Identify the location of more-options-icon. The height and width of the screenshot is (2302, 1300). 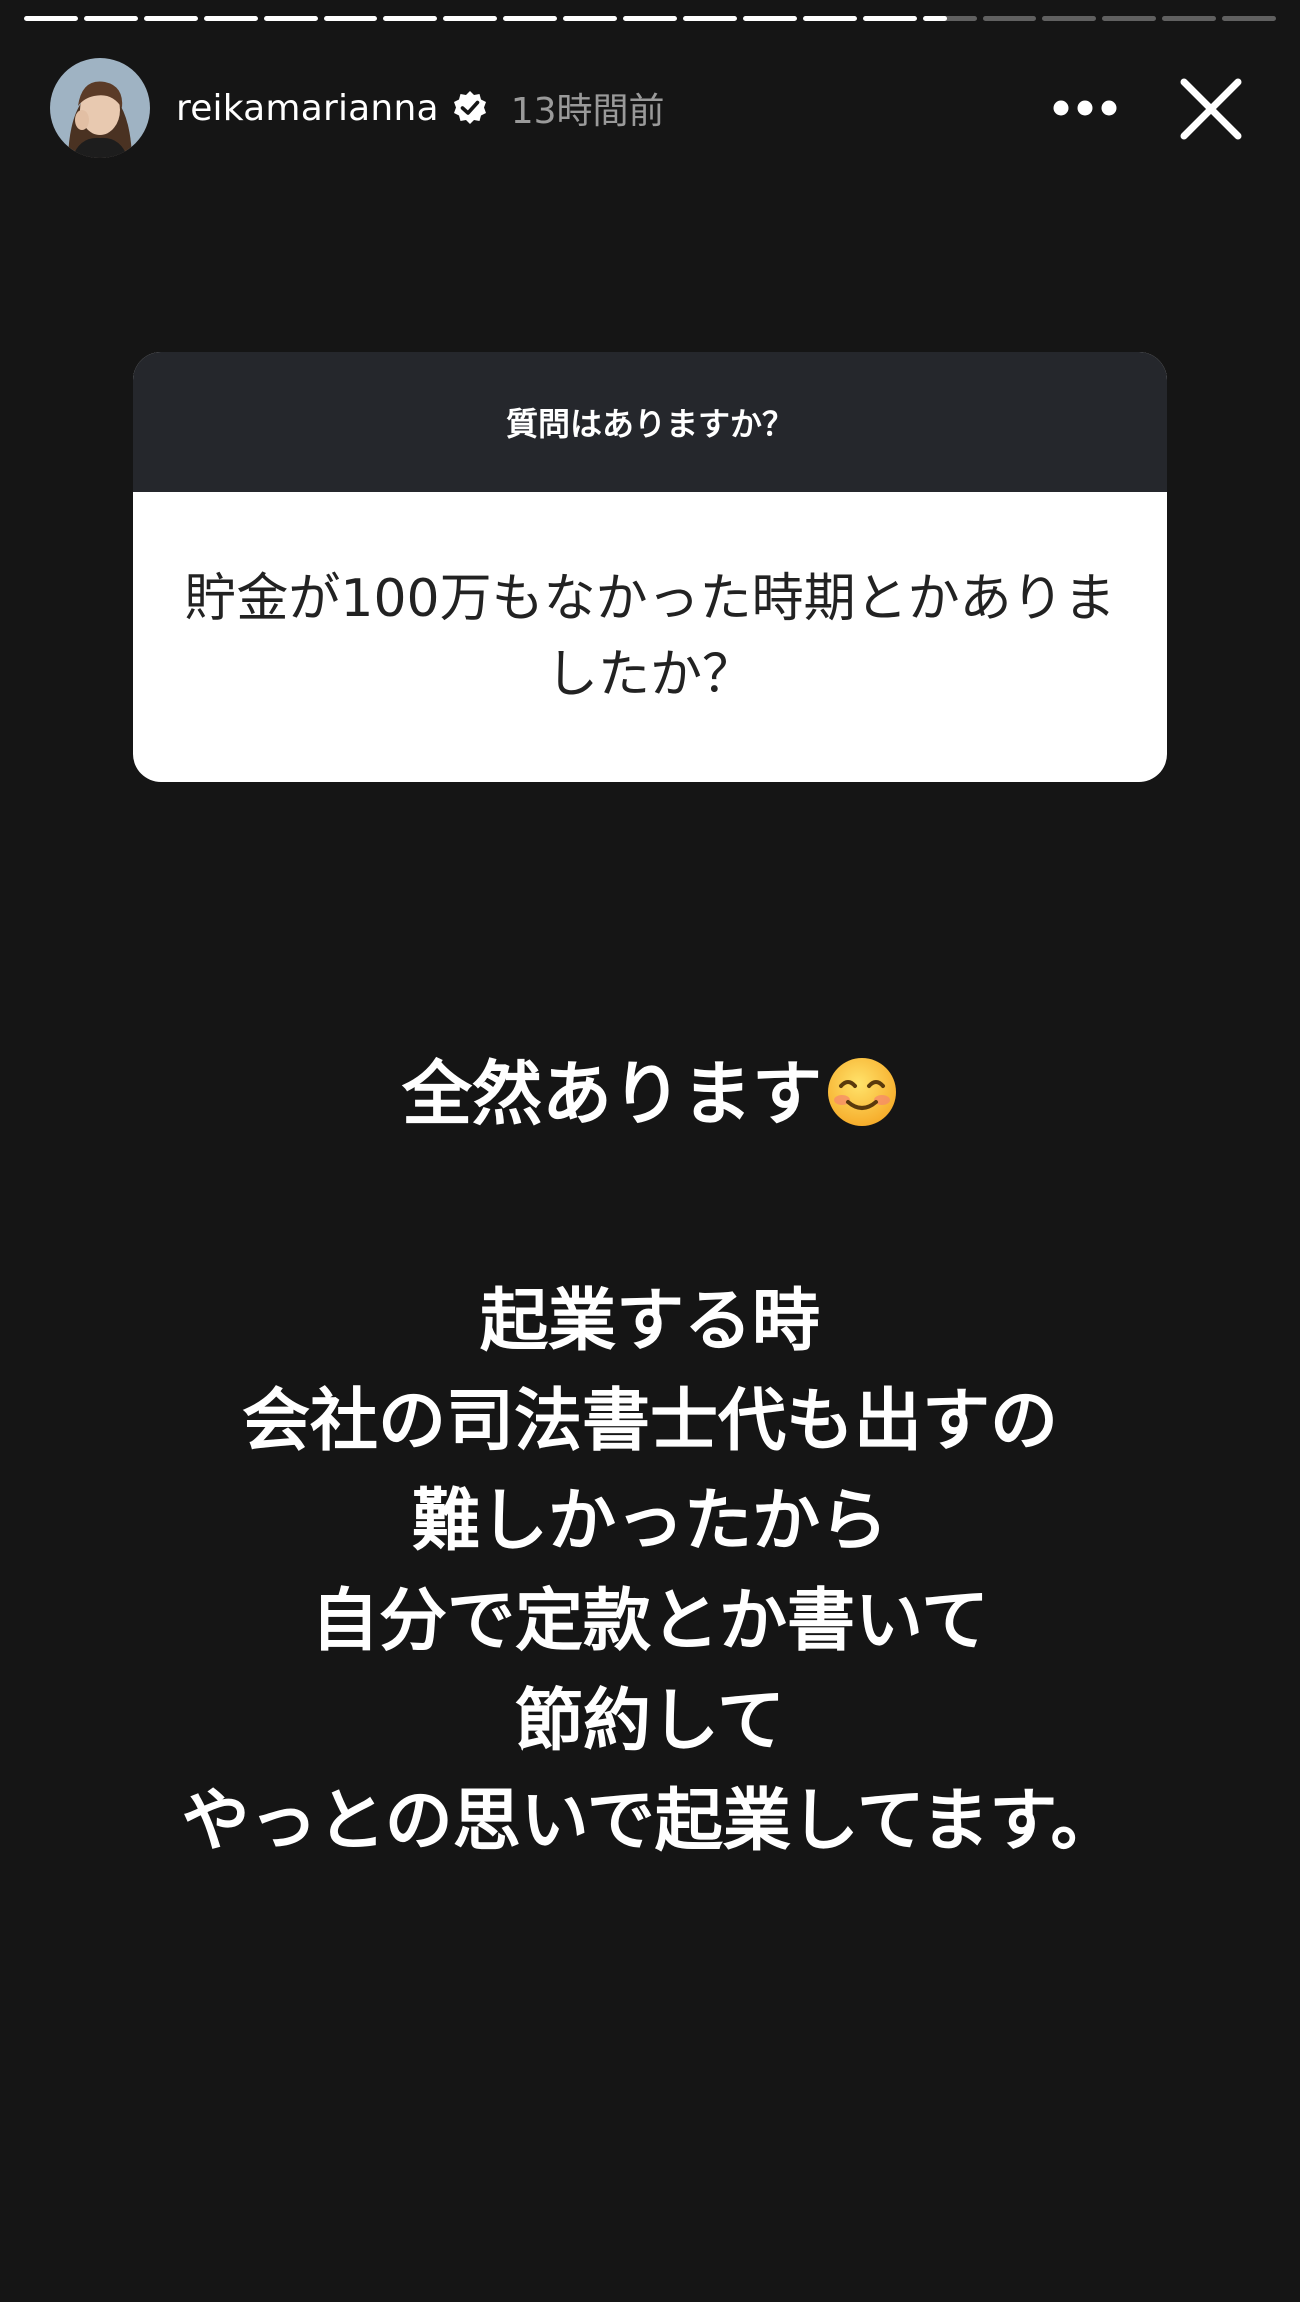
(1085, 108).